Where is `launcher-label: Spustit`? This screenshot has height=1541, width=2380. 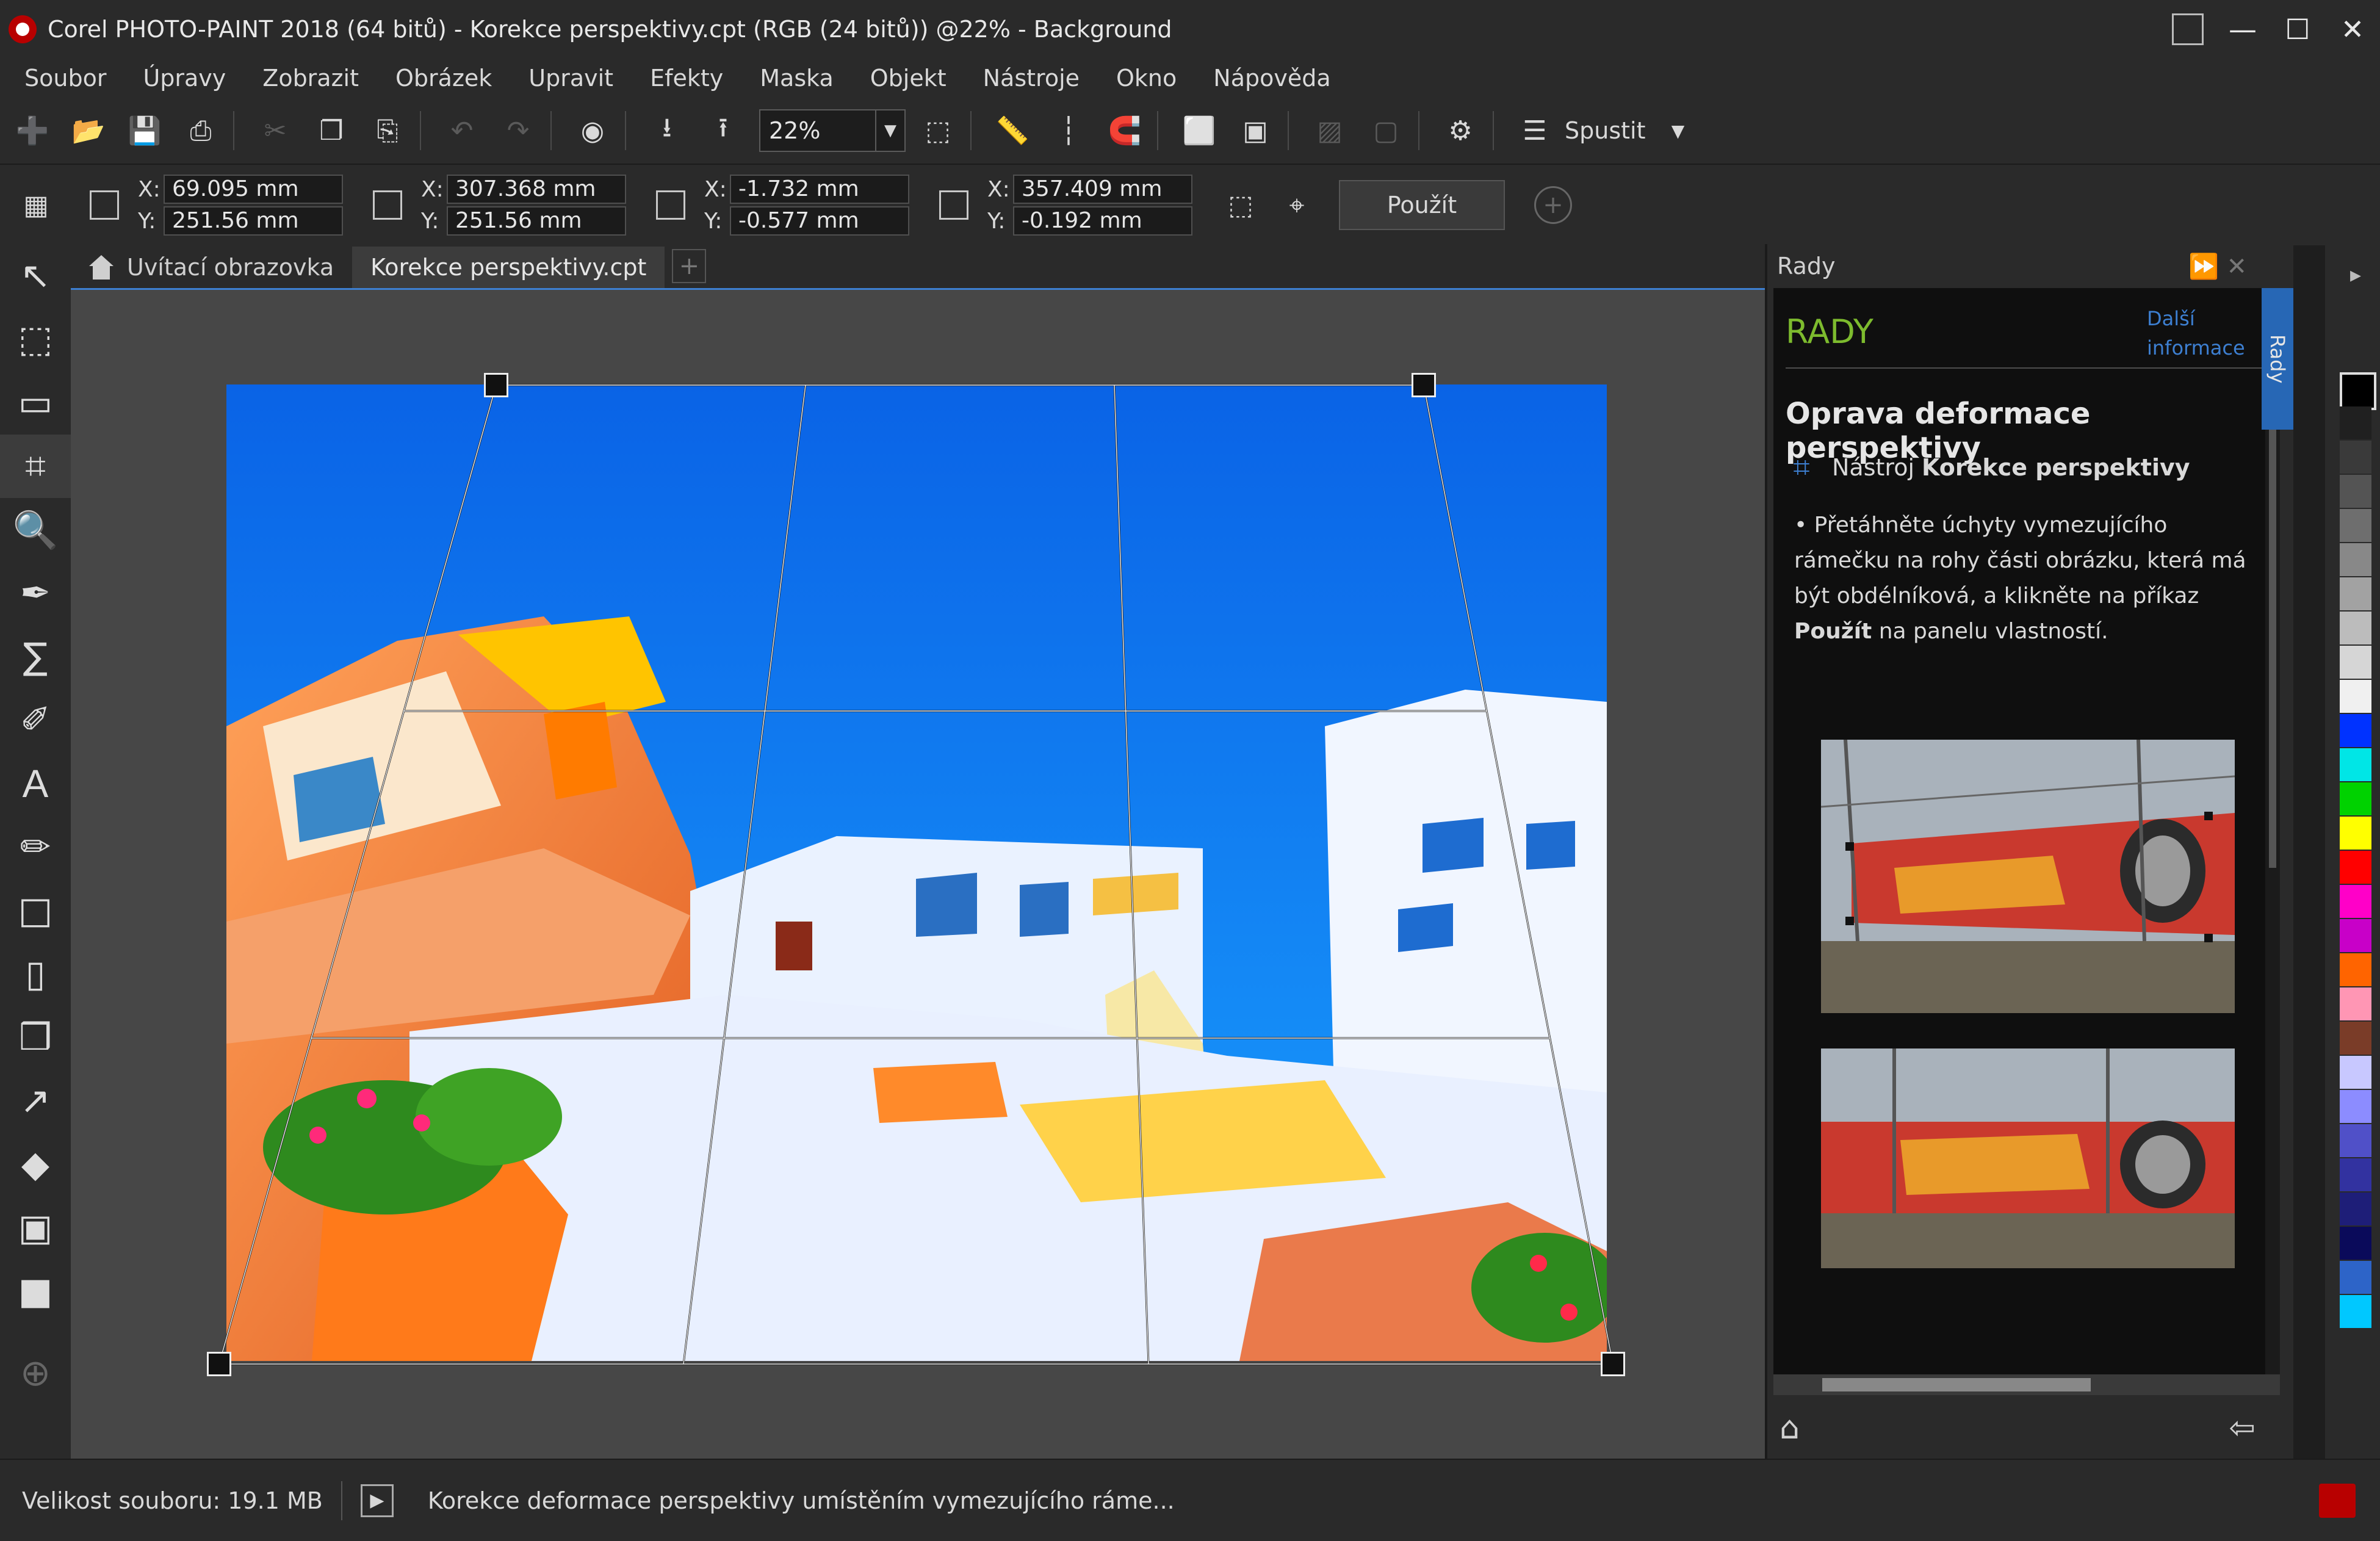
launcher-label: Spustit is located at coordinates (1605, 130).